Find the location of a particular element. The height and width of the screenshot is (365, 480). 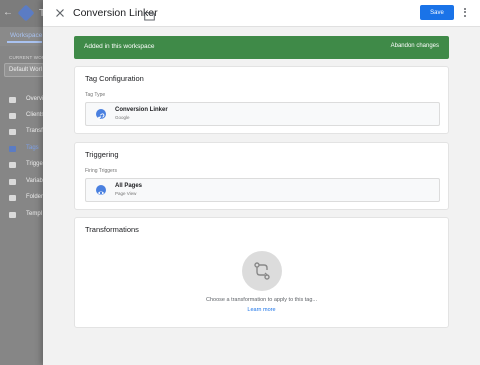

trigger-item: All Pages Page View is located at coordinates (262, 190).